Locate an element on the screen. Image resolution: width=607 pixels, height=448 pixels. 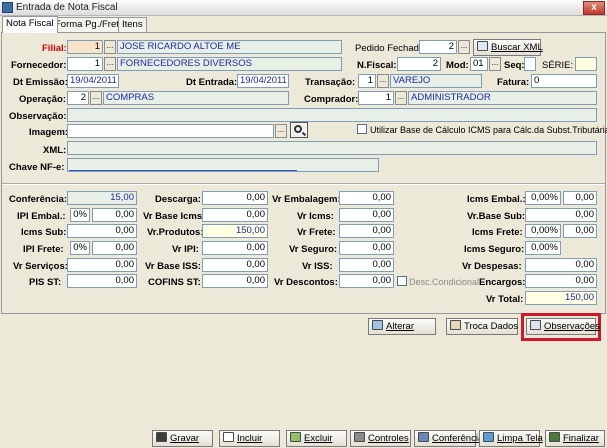
conferencia-button: Conferência is located at coordinates (448, 438).